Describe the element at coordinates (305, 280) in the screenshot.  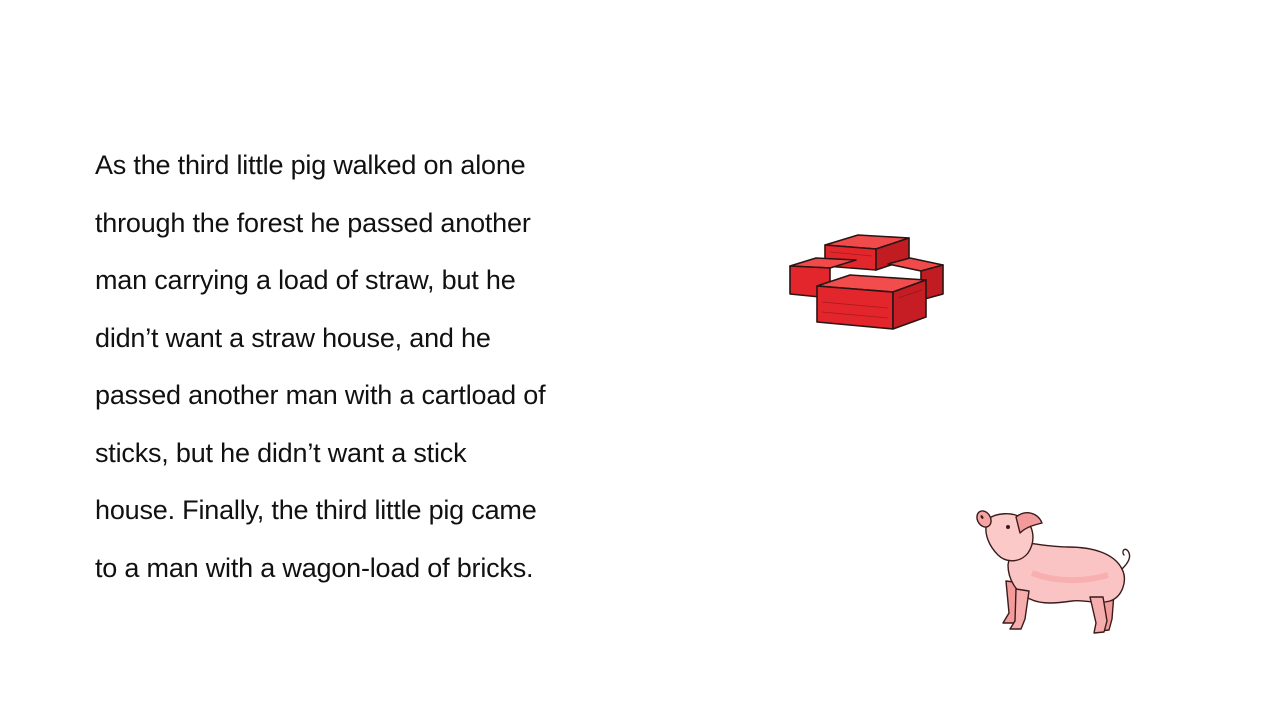
I see `story-line-3: man carrying a load of straw, but he` at that location.